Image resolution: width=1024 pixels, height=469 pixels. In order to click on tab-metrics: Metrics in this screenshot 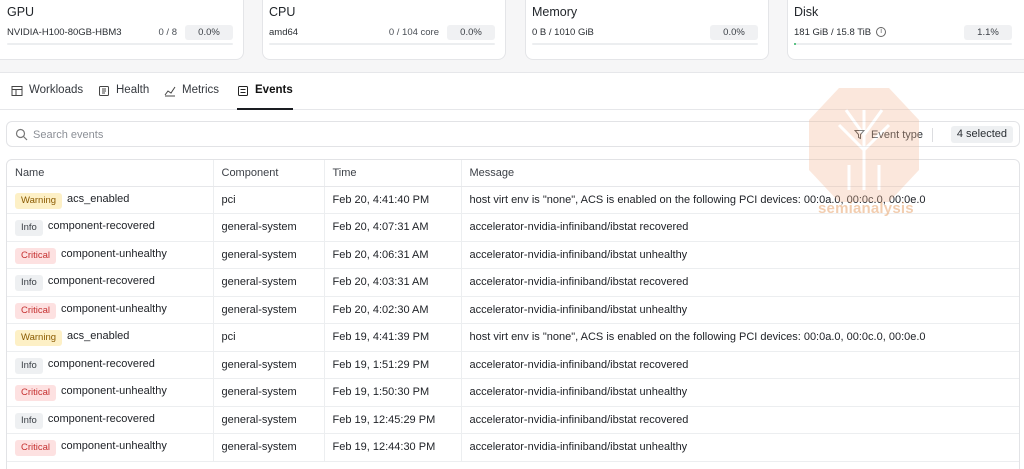, I will do `click(191, 97)`.